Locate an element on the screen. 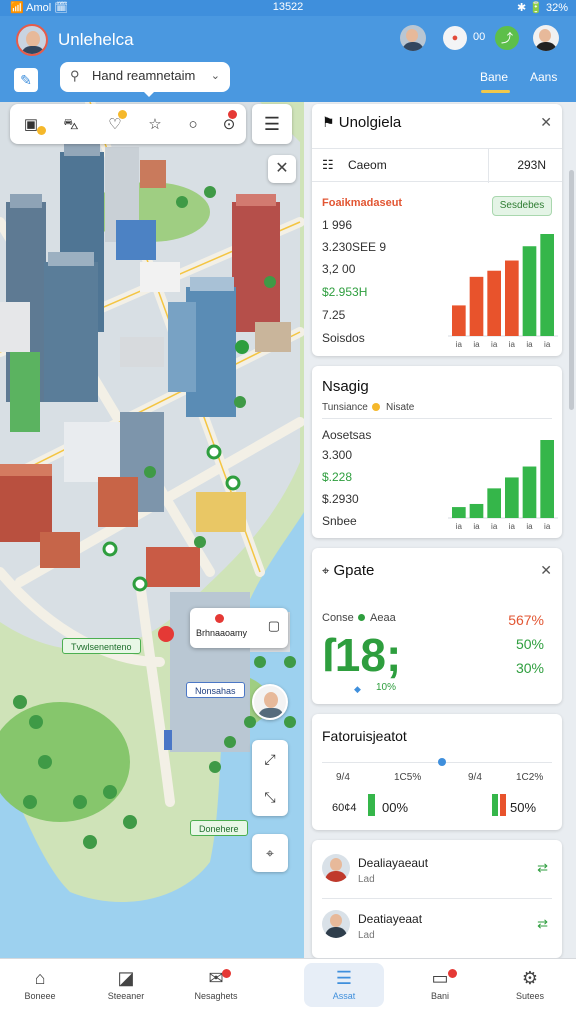 This screenshot has height=1024, width=576. card1-chart-tick-1: ia is located at coordinates (459, 344).